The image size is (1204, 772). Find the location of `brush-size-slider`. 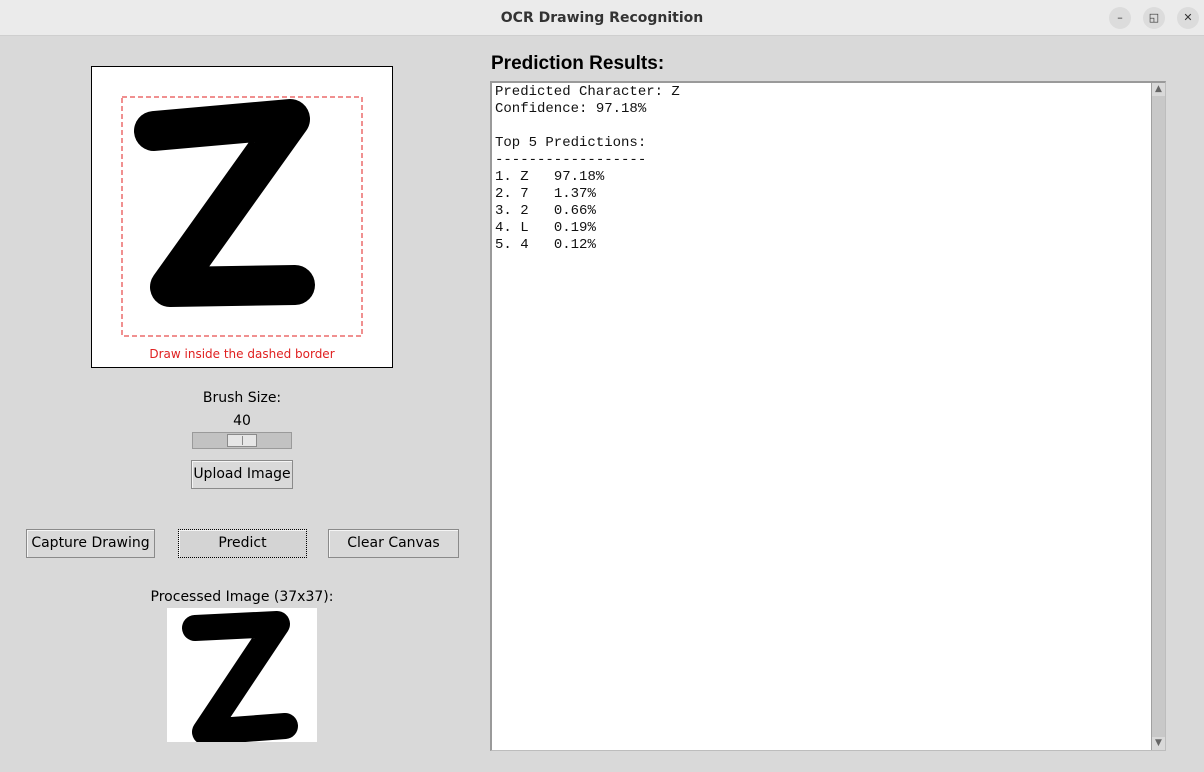

brush-size-slider is located at coordinates (242, 440).